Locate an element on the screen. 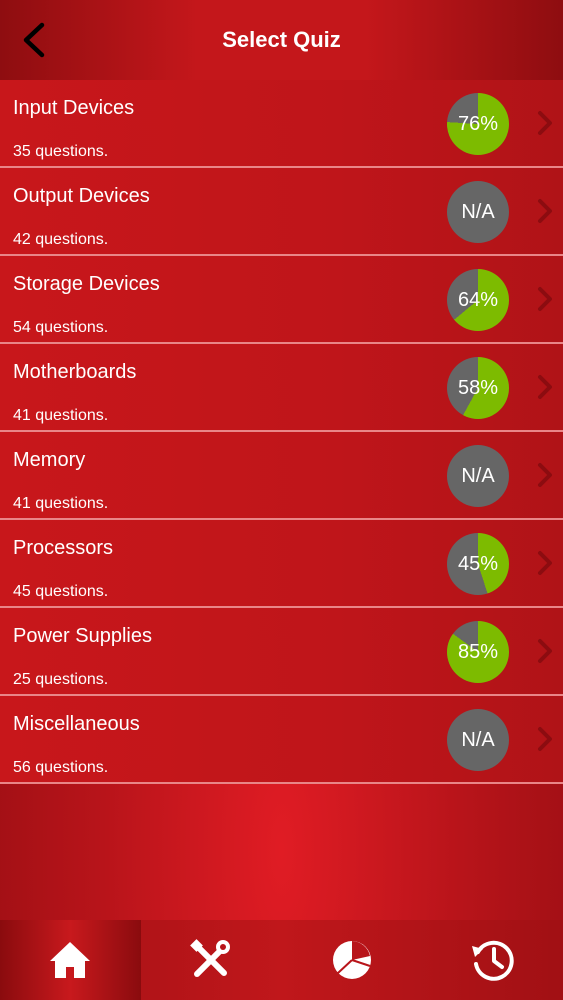 This screenshot has width=563, height=1000. quiz-question-count: 56 questions. is located at coordinates (61, 767).